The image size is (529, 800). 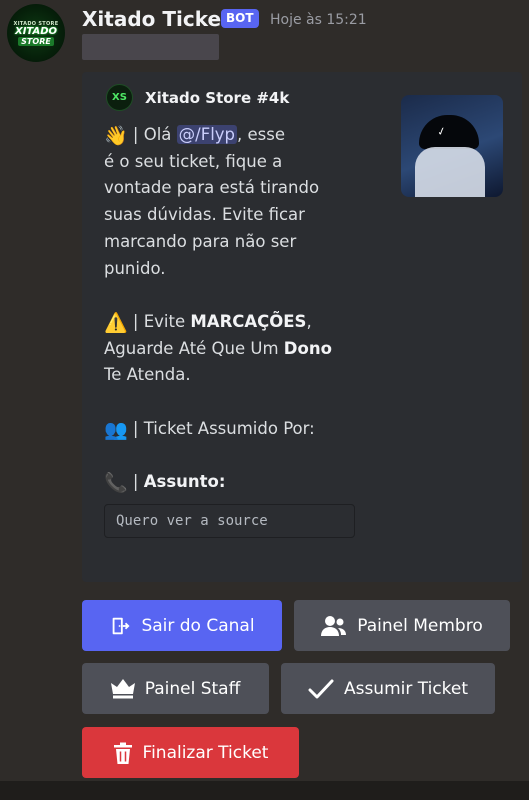 What do you see at coordinates (449, 132) in the screenshot?
I see `cap-shape` at bounding box center [449, 132].